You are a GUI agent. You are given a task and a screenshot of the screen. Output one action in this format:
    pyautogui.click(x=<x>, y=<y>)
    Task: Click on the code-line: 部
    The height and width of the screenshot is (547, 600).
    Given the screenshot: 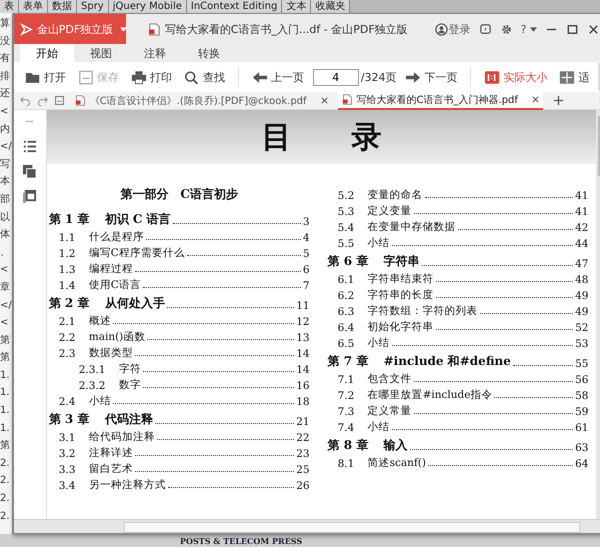 What is the action you would take?
    pyautogui.click(x=5, y=199)
    